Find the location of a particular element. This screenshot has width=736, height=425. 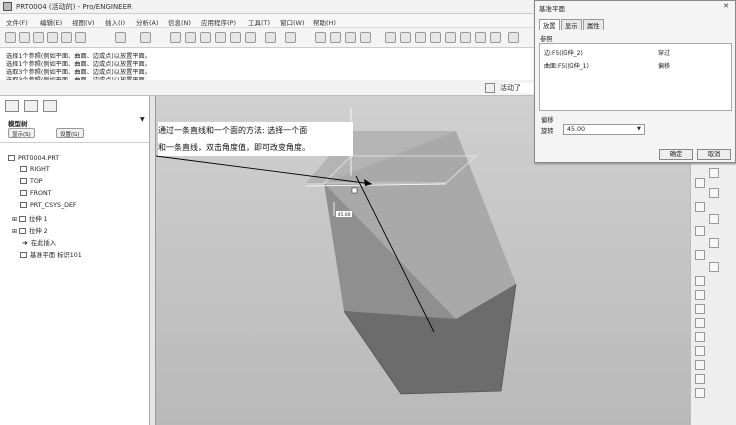

menu-info: 信息(N) is located at coordinates (179, 22).